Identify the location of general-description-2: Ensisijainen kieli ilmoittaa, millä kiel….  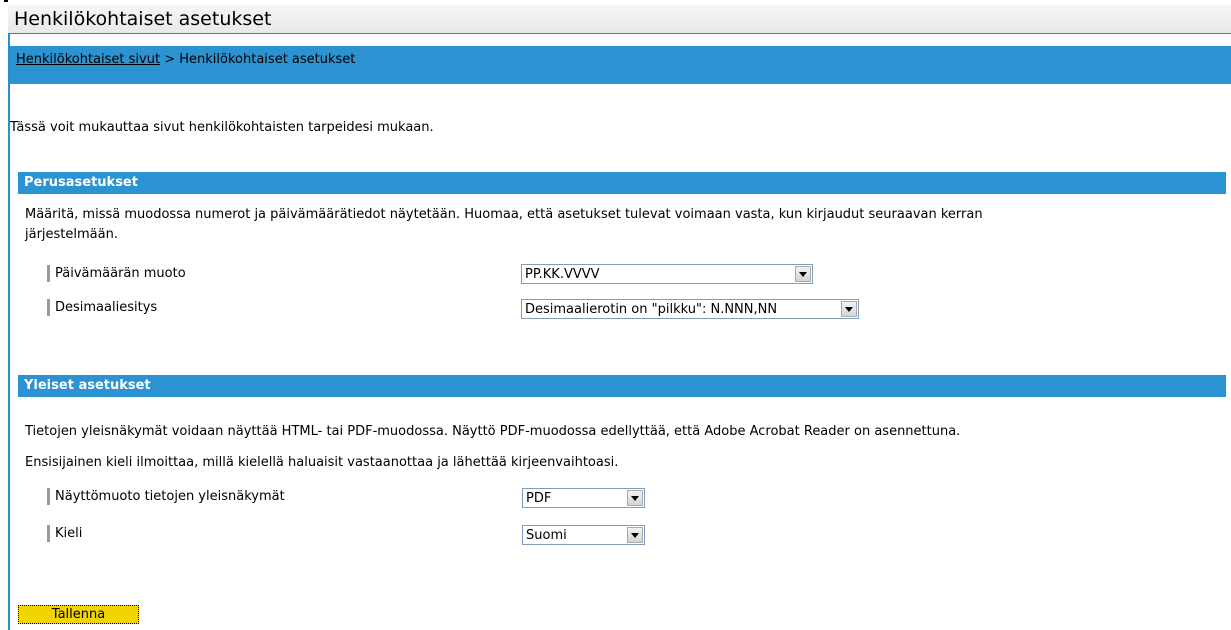
(322, 462).